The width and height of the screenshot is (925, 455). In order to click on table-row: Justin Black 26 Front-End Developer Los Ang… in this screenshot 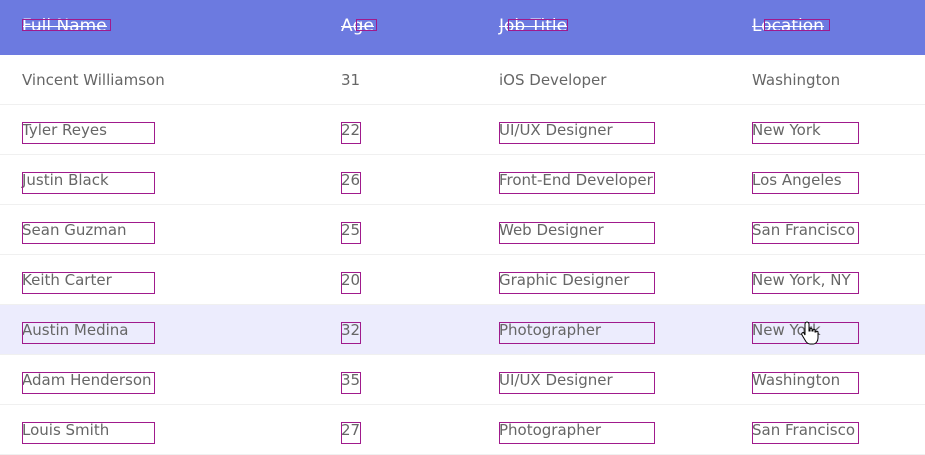, I will do `click(462, 180)`.